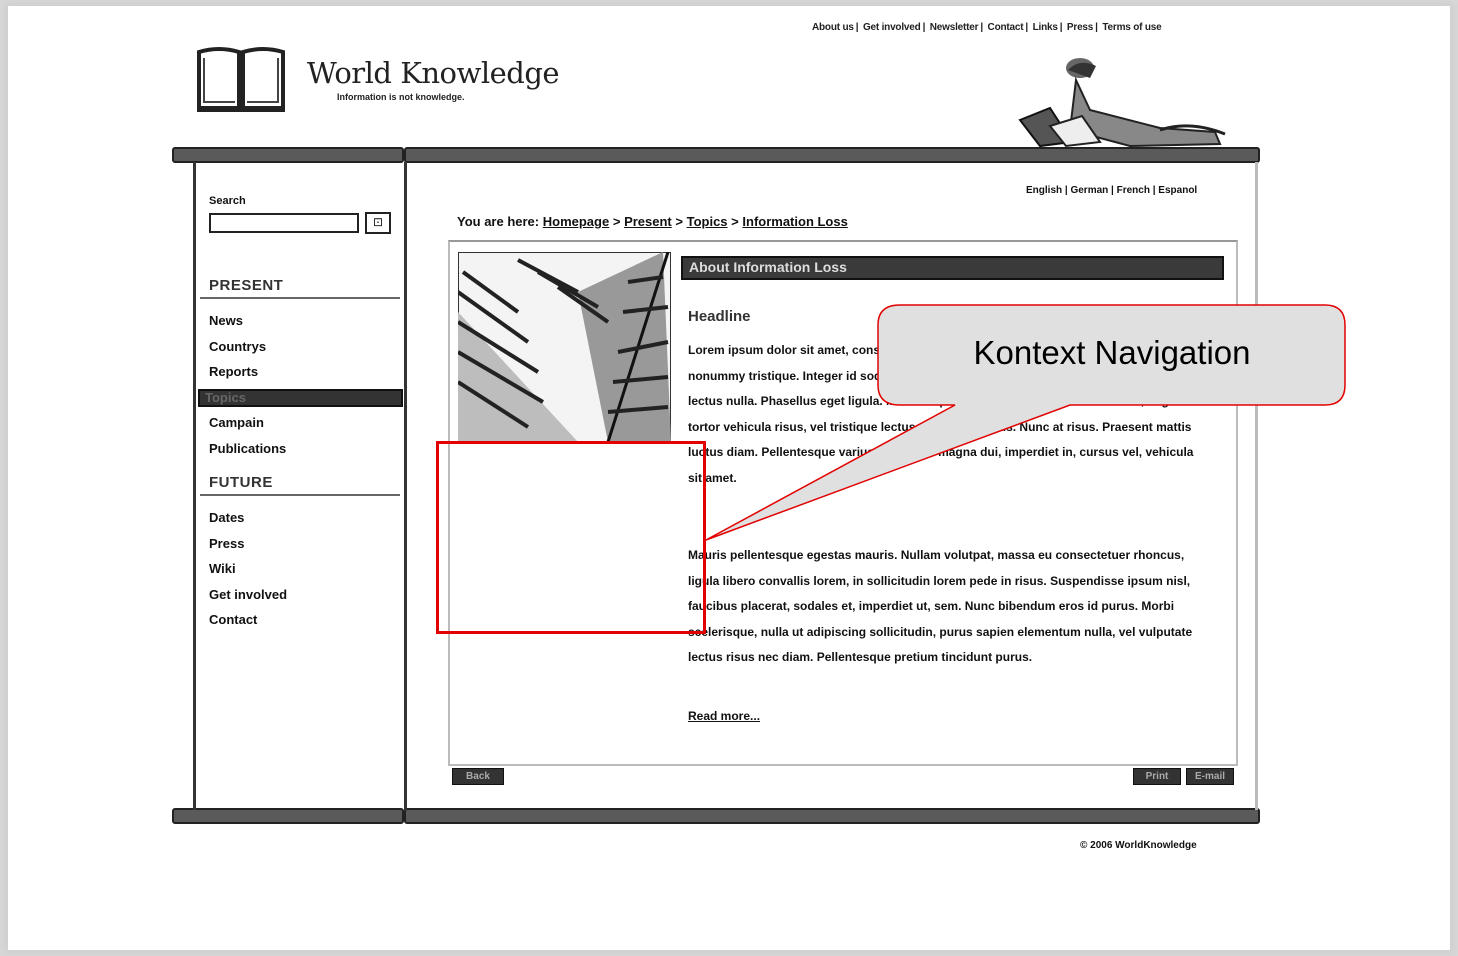 This screenshot has height=956, width=1458. Describe the element at coordinates (433, 73) in the screenshot. I see `site-title: World Knowledge` at that location.